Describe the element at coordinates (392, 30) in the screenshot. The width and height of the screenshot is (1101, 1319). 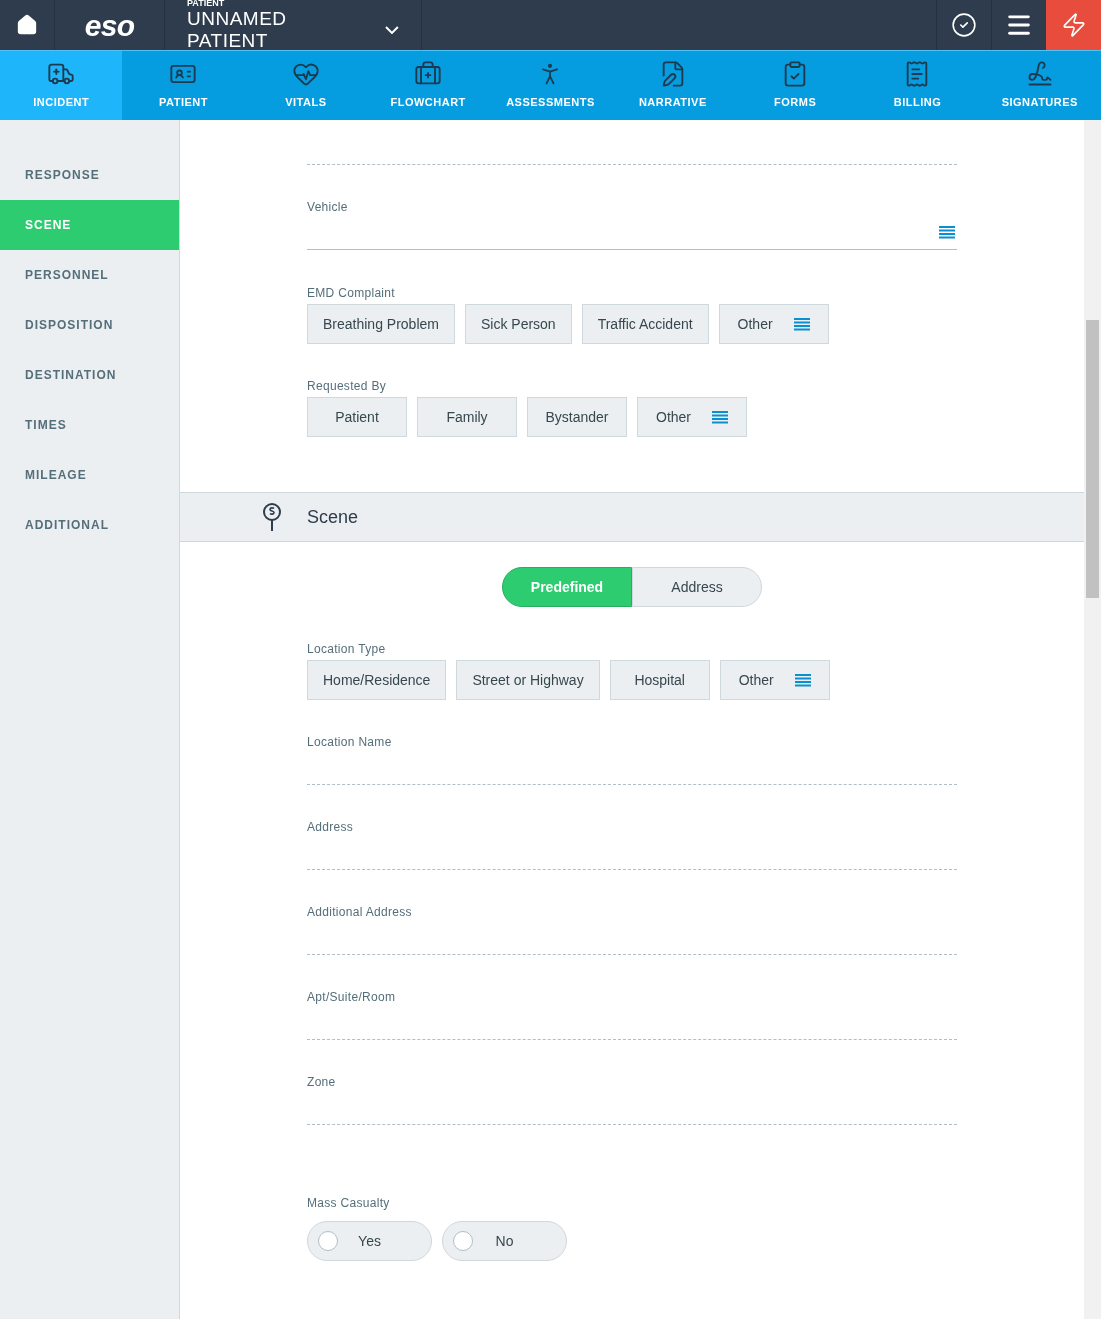
I see `chevron-down-icon` at that location.